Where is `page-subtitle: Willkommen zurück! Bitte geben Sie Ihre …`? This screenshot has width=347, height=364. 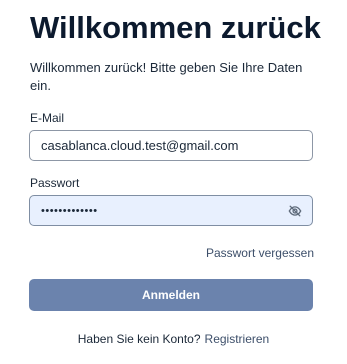
page-subtitle: Willkommen zurück! Bitte geben Sie Ihre … is located at coordinates (166, 76).